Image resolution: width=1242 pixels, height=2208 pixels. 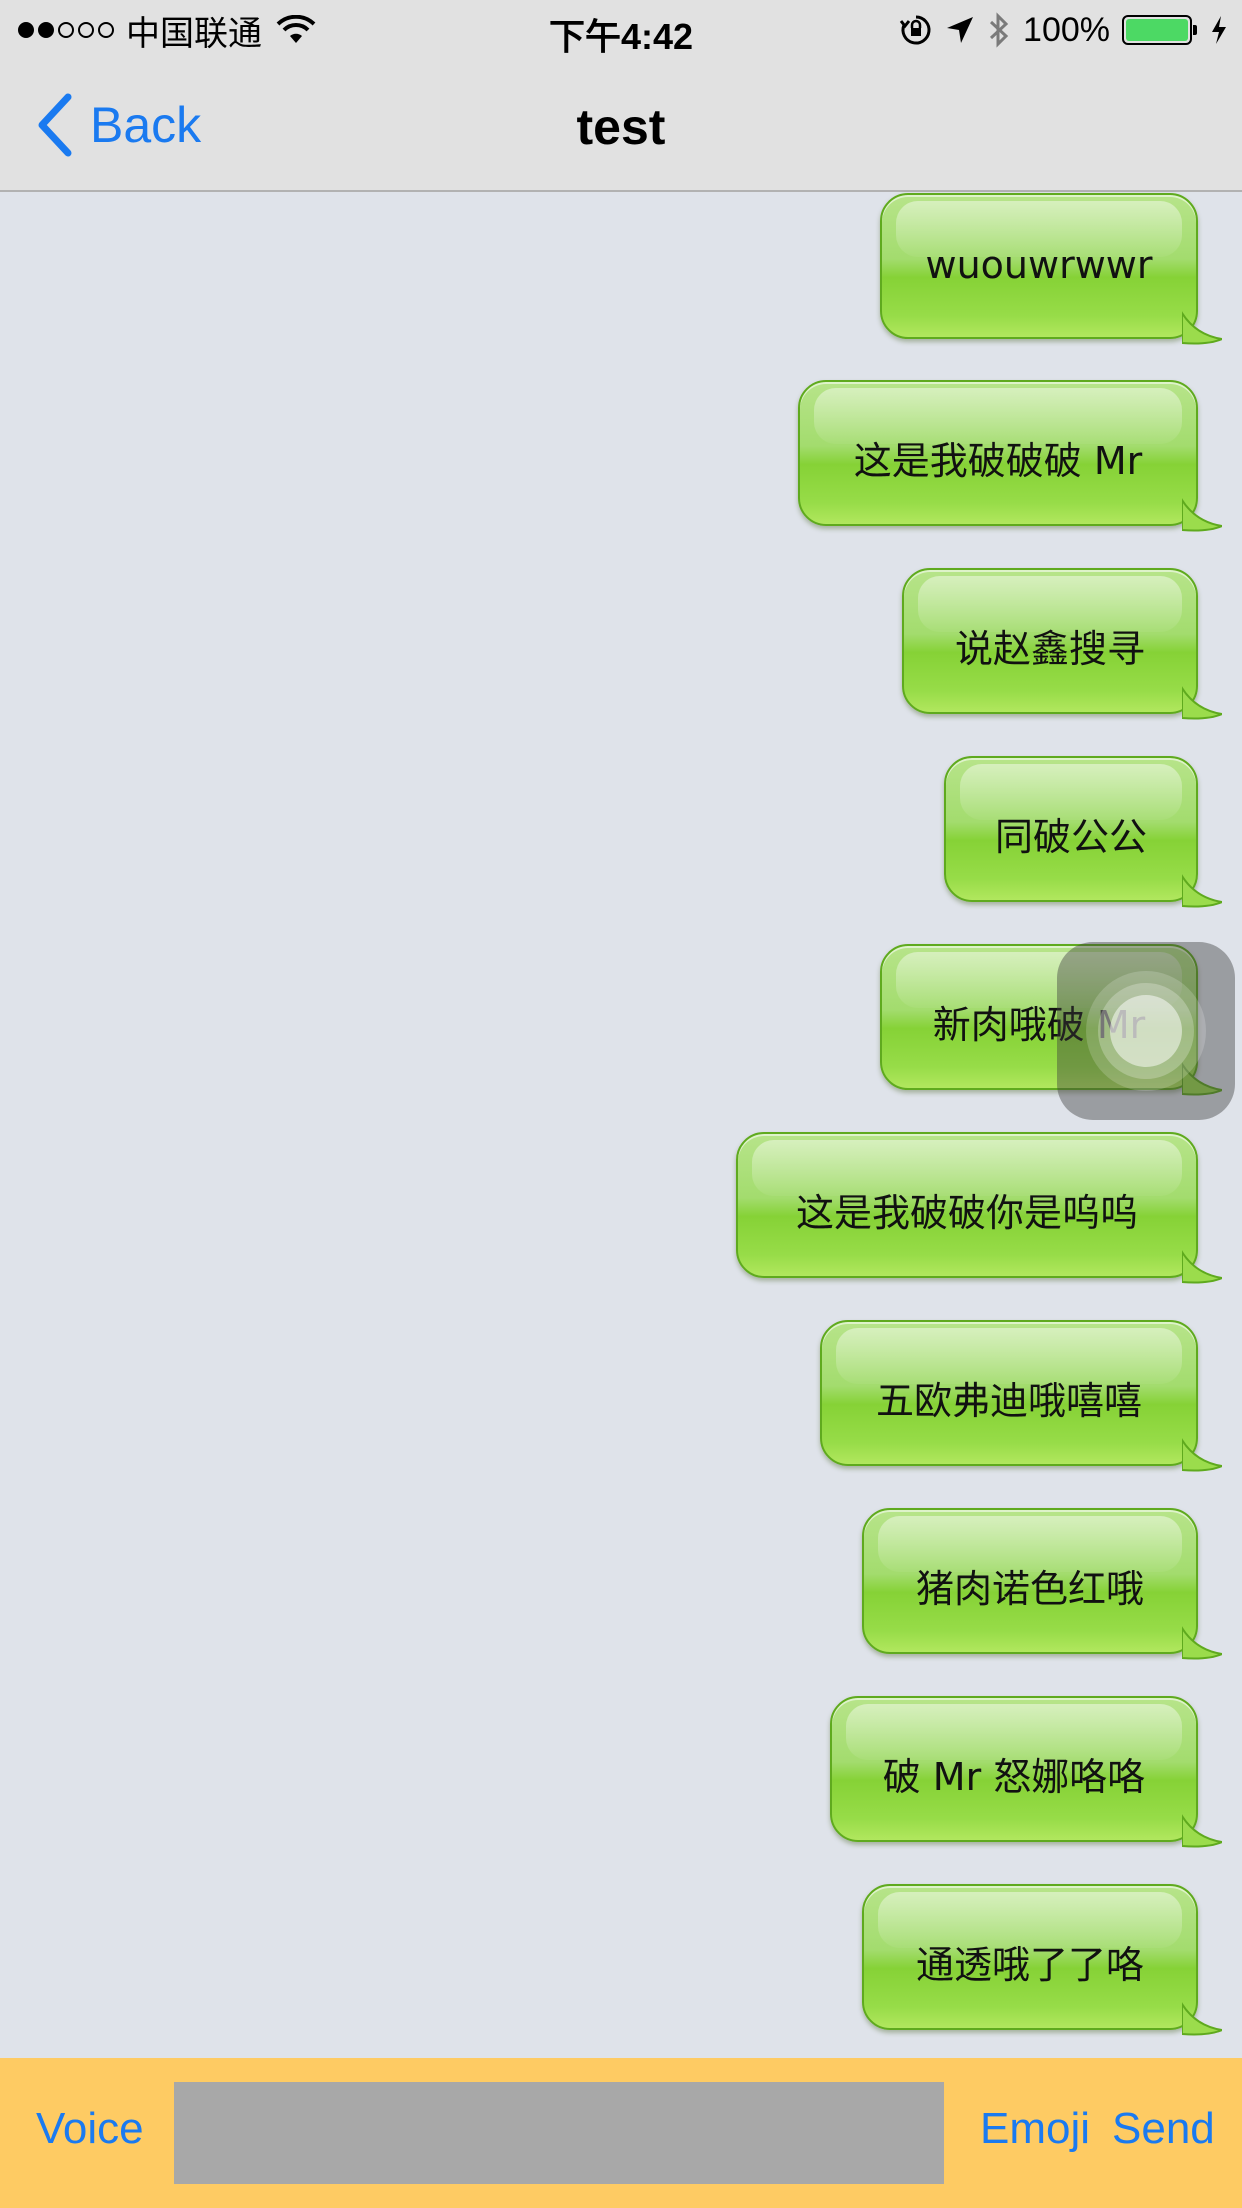 I want to click on page-title: test, so click(x=621, y=127).